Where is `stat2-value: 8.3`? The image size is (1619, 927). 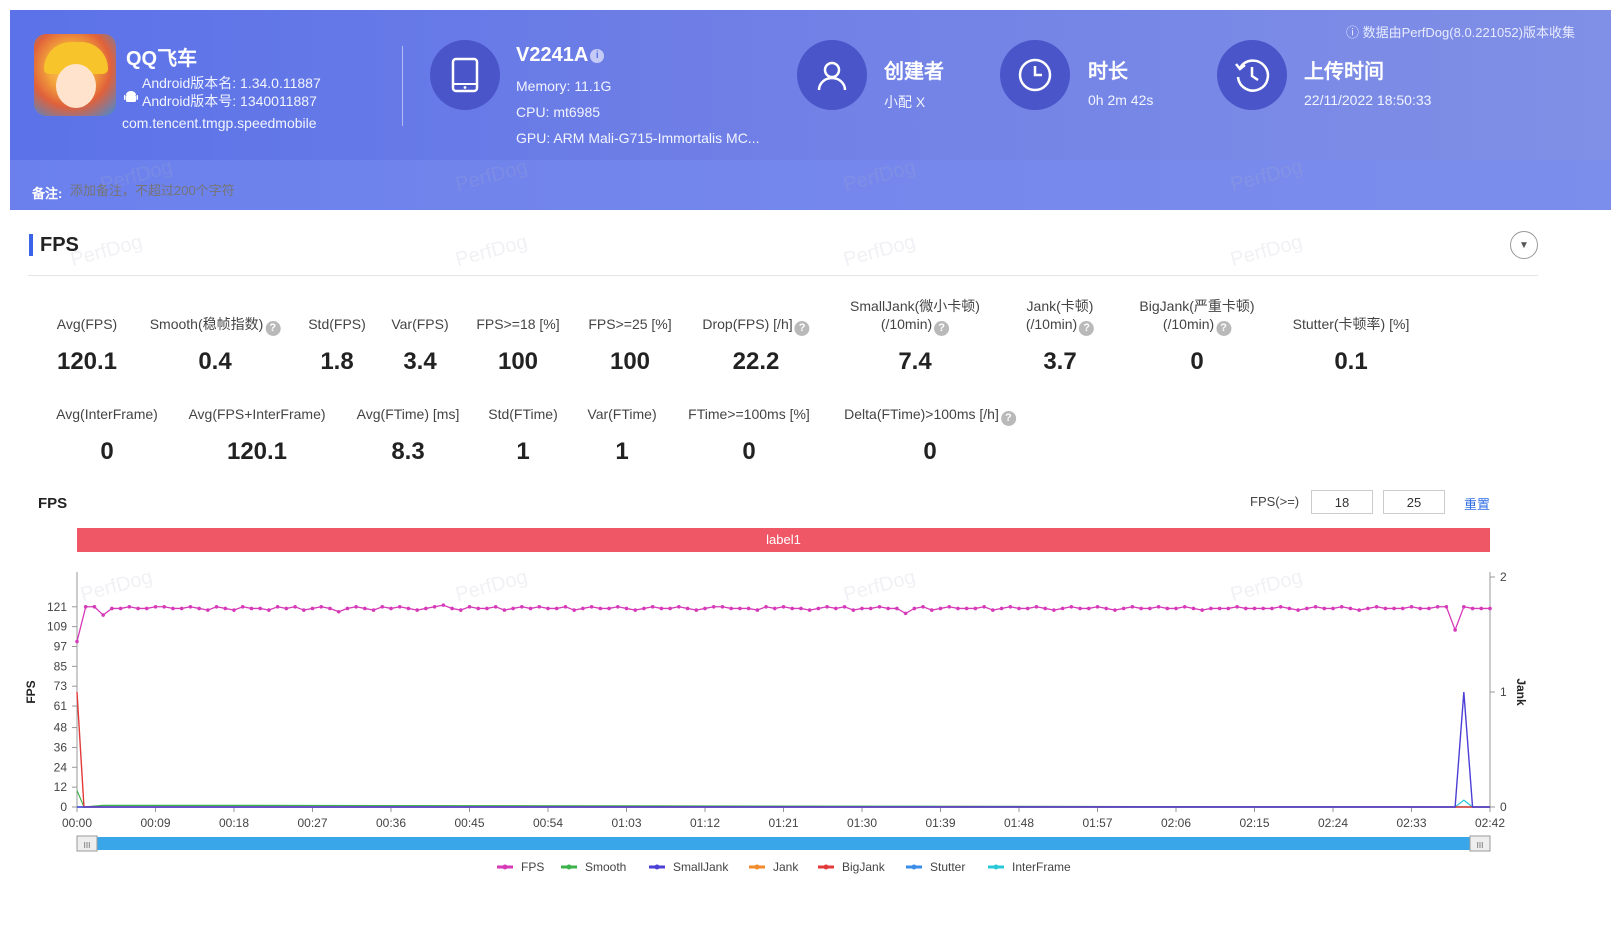
stat2-value: 8.3 is located at coordinates (408, 451).